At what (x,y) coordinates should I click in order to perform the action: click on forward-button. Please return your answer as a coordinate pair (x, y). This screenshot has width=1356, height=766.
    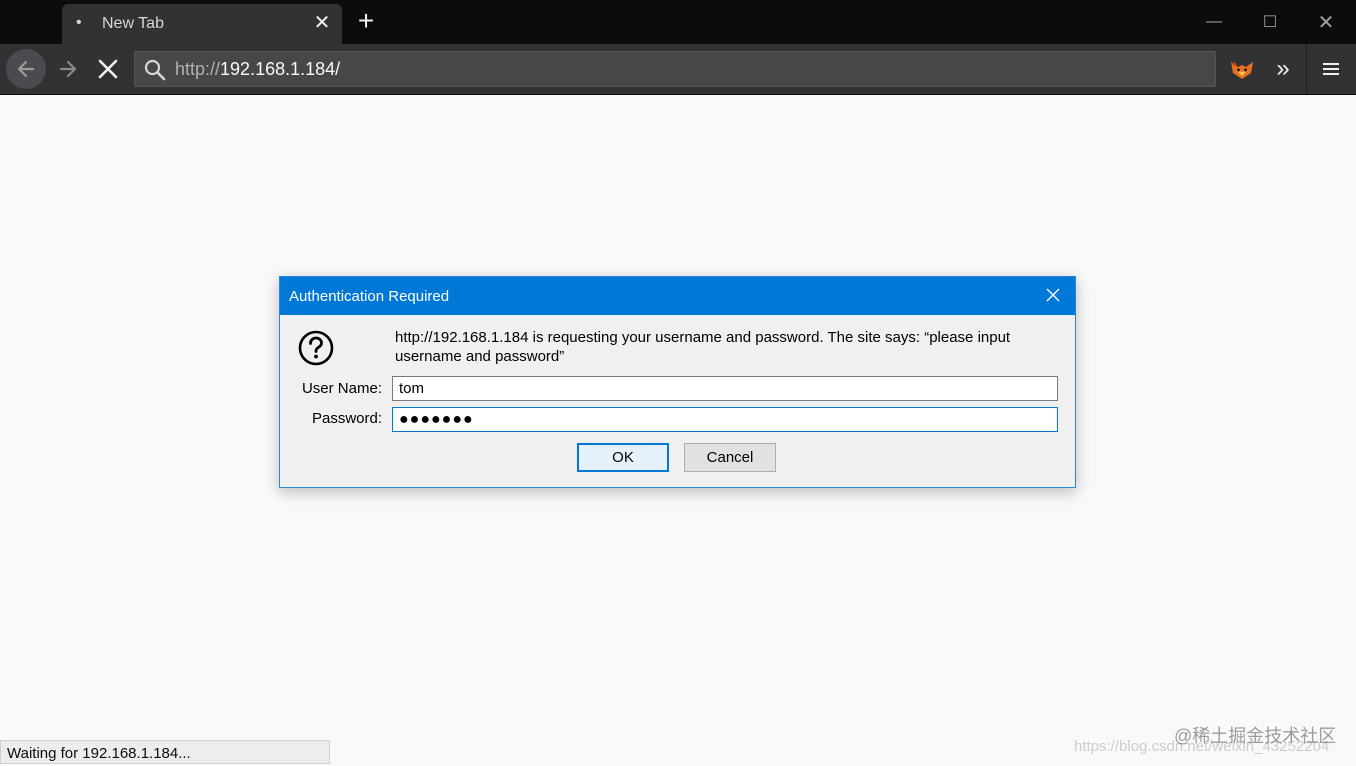
    Looking at the image, I should click on (68, 69).